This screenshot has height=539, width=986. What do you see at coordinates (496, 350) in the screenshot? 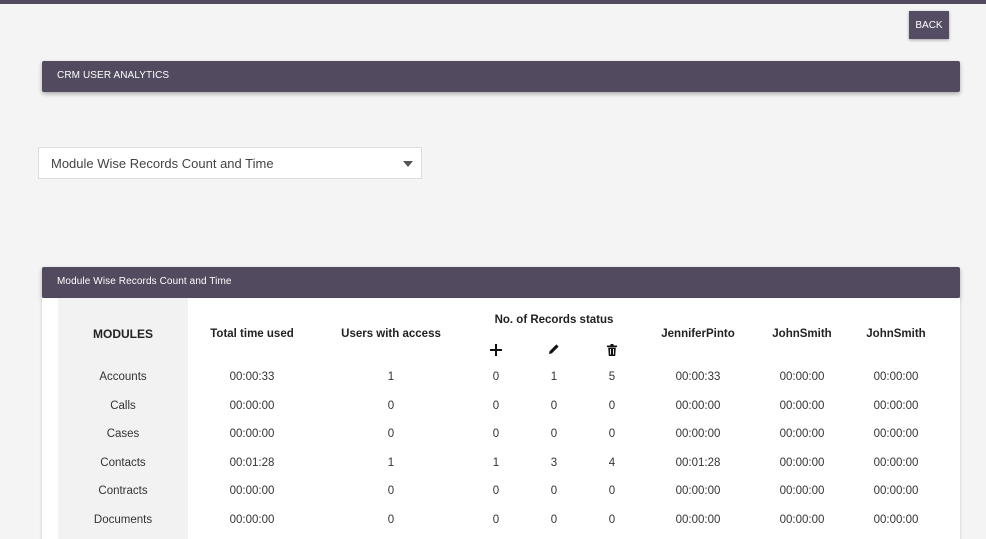
I see `plus-icon` at bounding box center [496, 350].